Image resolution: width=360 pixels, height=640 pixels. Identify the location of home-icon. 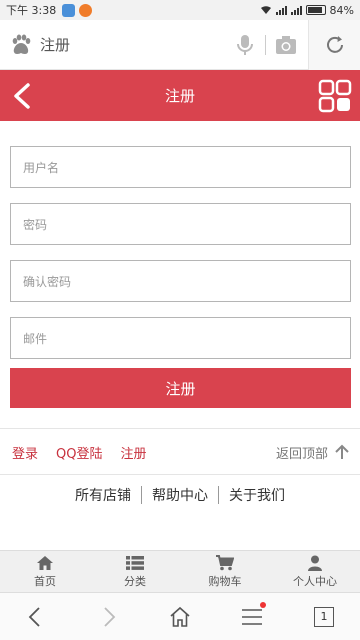
(45, 562).